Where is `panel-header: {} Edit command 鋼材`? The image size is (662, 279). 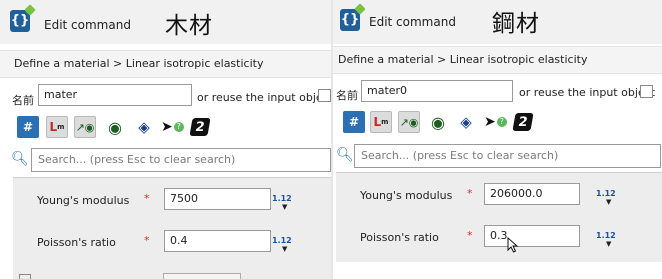 panel-header: {} Edit command 鋼材 is located at coordinates (497, 22).